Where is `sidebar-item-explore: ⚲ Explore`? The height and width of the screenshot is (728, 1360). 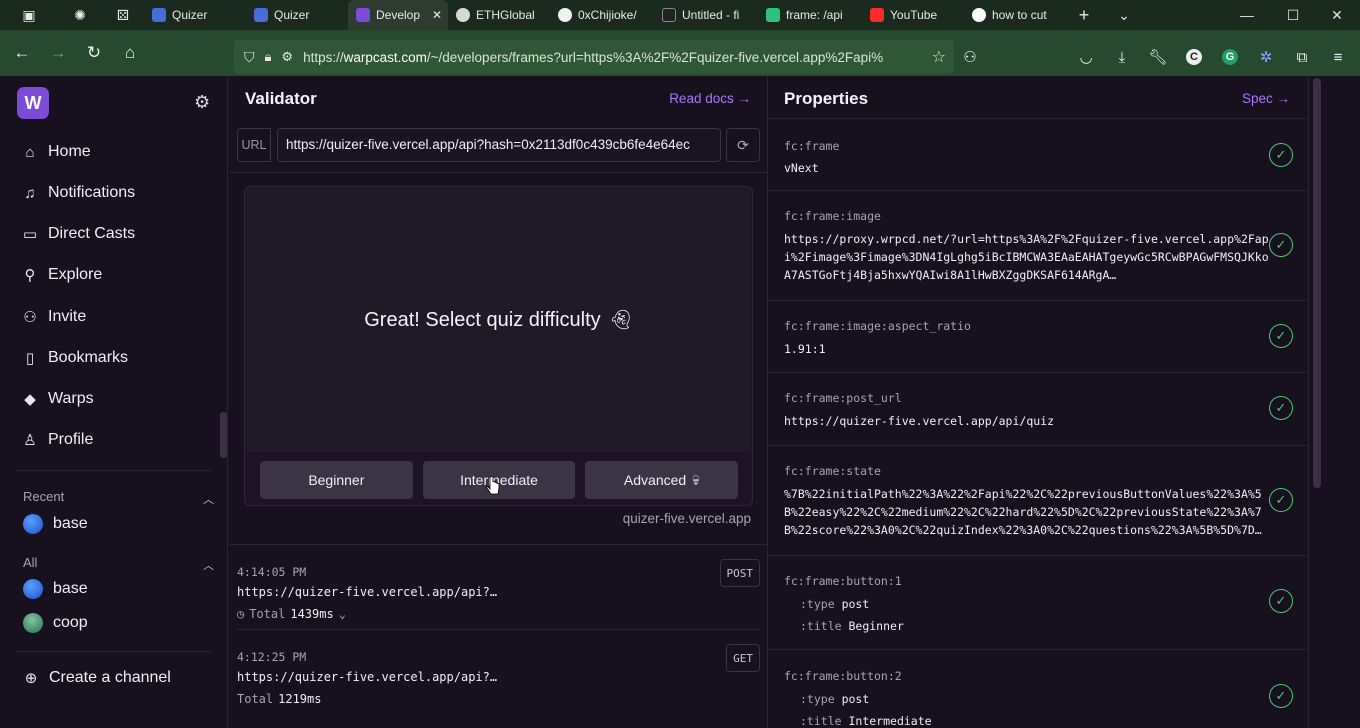
sidebar-item-explore: ⚲ Explore is located at coordinates (62, 275).